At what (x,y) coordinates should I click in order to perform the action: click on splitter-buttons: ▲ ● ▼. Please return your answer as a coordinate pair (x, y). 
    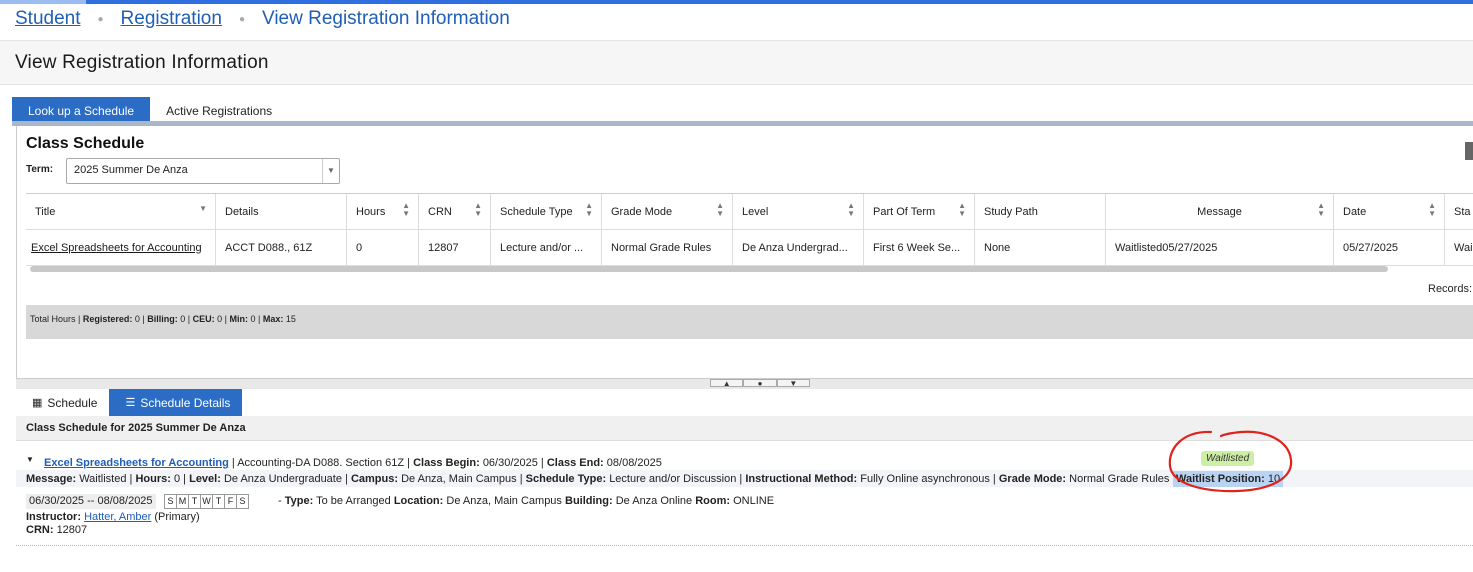
    Looking at the image, I should click on (760, 383).